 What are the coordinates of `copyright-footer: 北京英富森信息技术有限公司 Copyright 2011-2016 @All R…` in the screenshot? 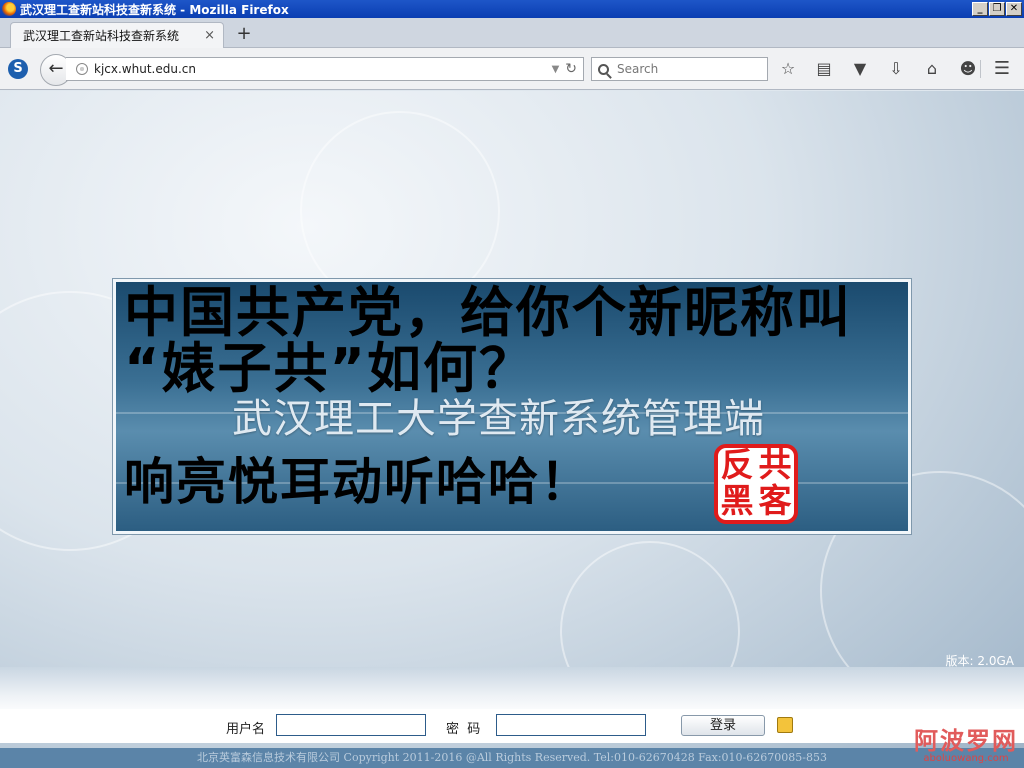 It's located at (512, 758).